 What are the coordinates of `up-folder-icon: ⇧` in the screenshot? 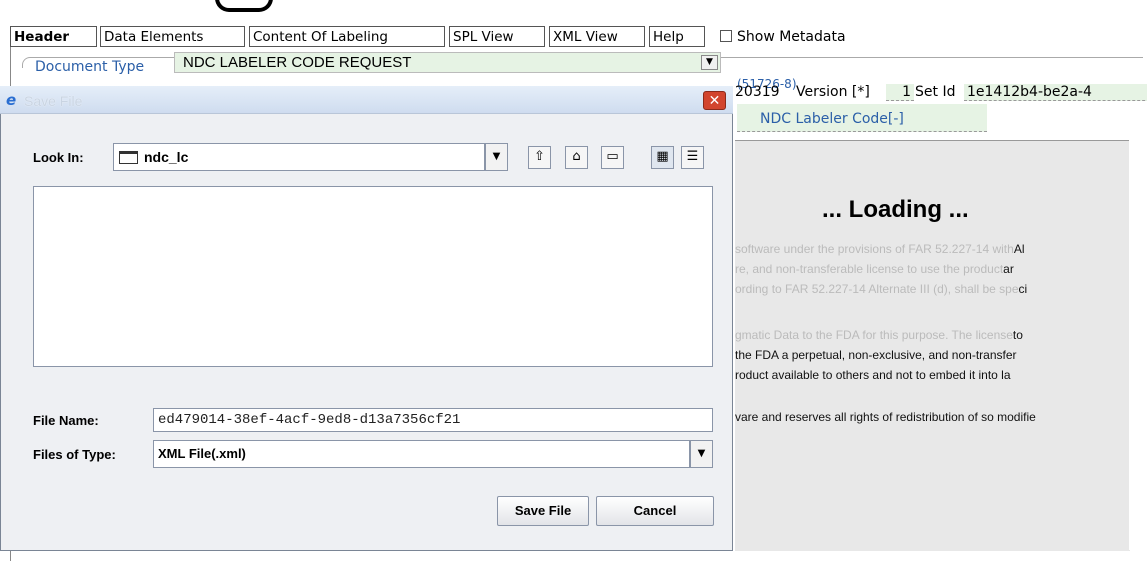 It's located at (539, 157).